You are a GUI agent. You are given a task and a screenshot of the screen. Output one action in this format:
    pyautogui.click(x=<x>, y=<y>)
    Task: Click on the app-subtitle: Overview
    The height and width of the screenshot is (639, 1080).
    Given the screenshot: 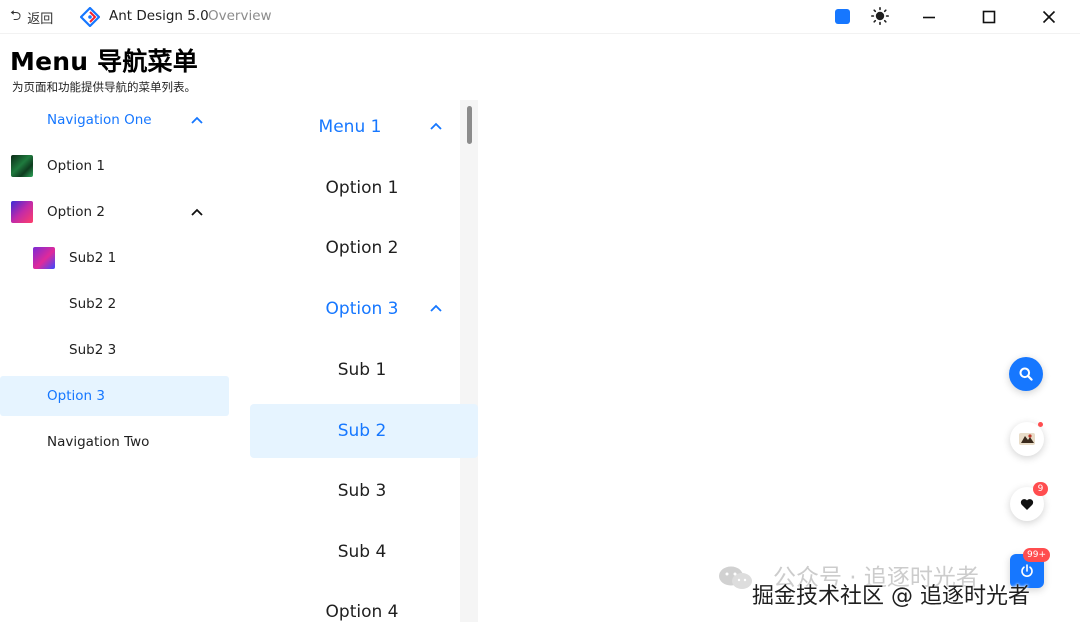 What is the action you would take?
    pyautogui.click(x=240, y=16)
    